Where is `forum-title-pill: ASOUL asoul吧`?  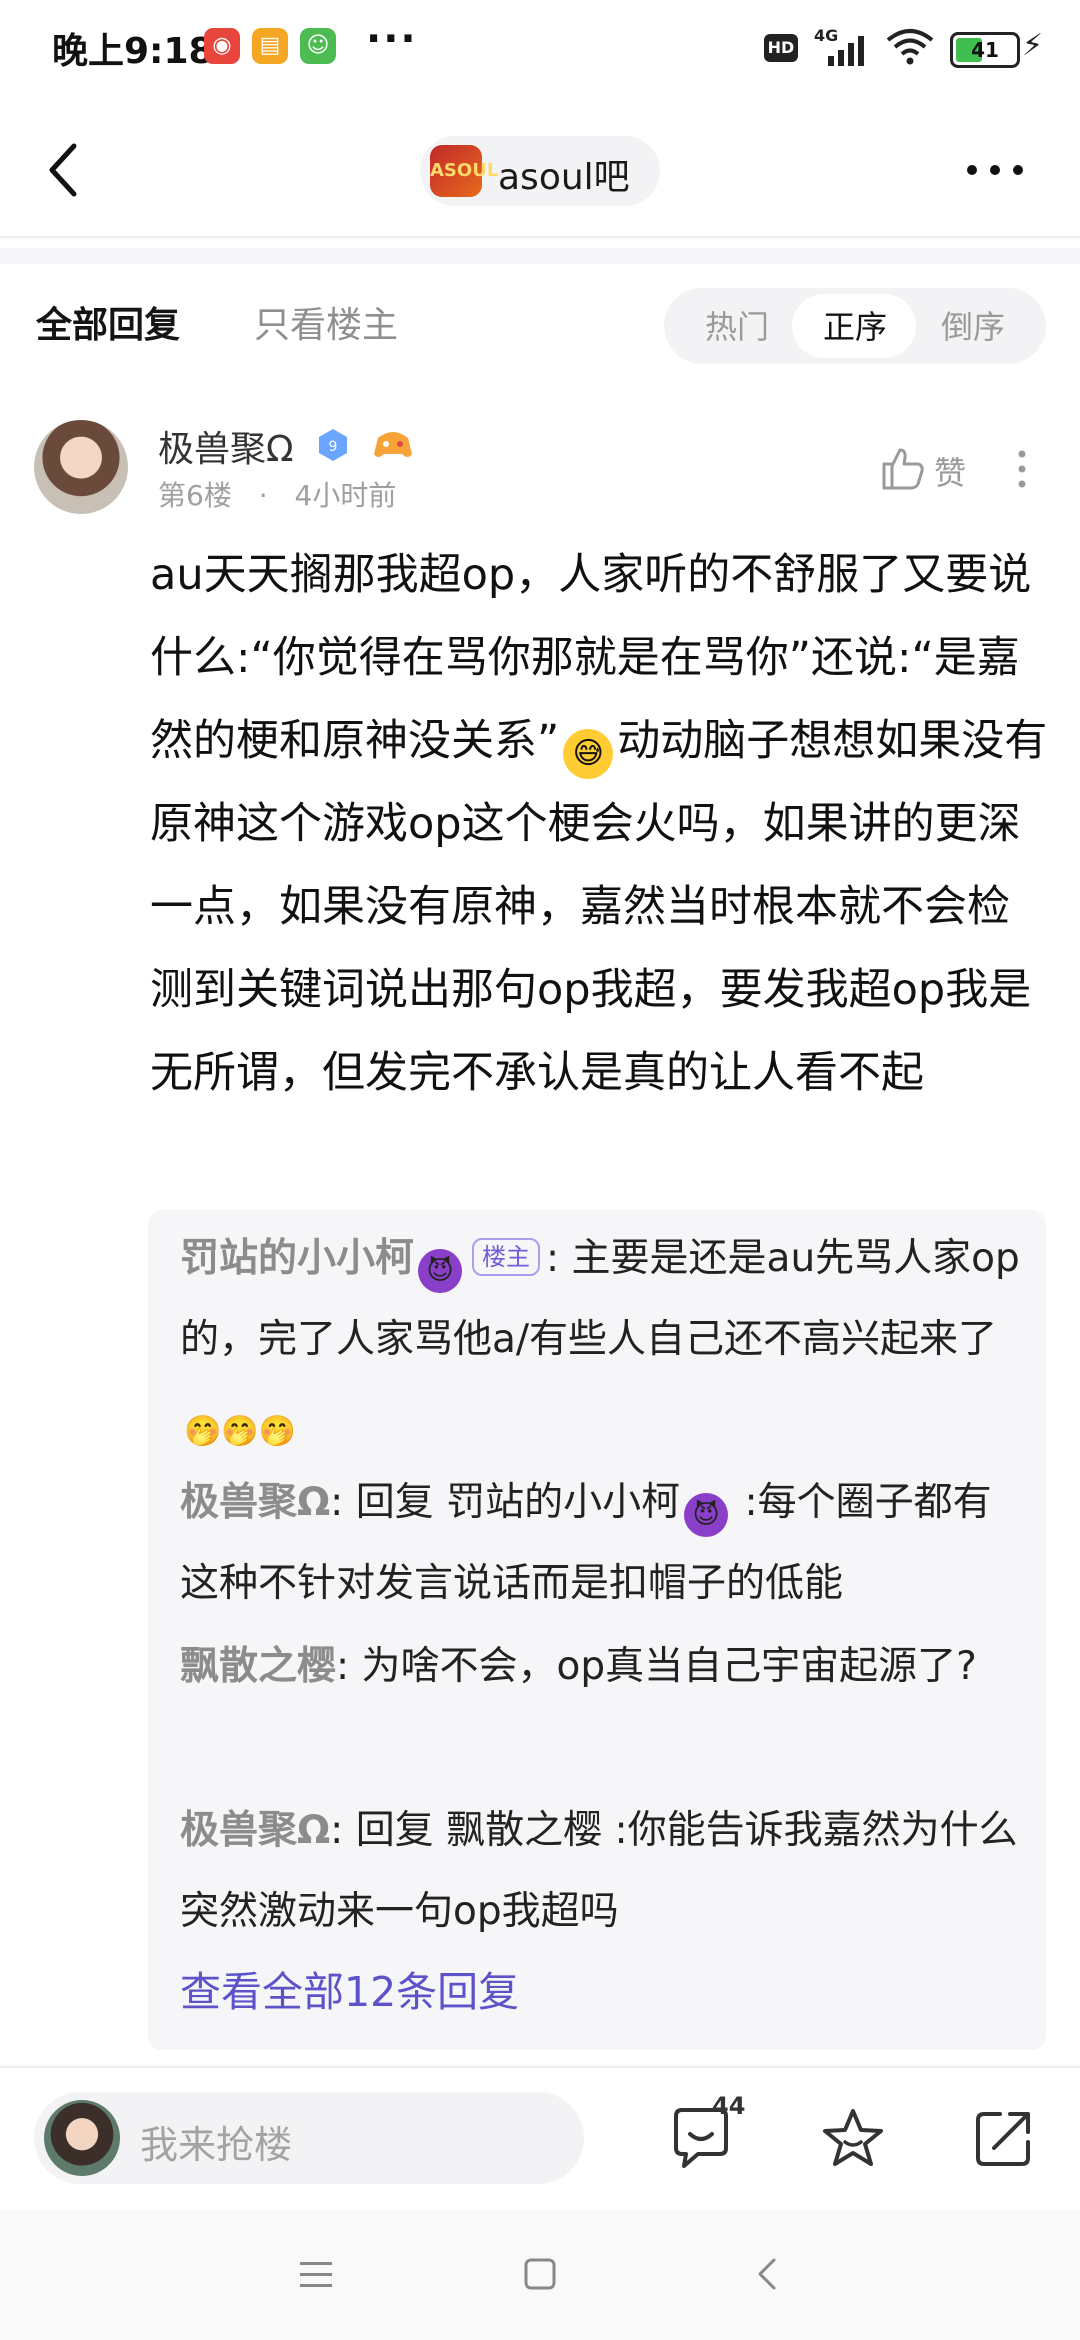
forum-title-pill: ASOUL asoul吧 is located at coordinates (540, 171).